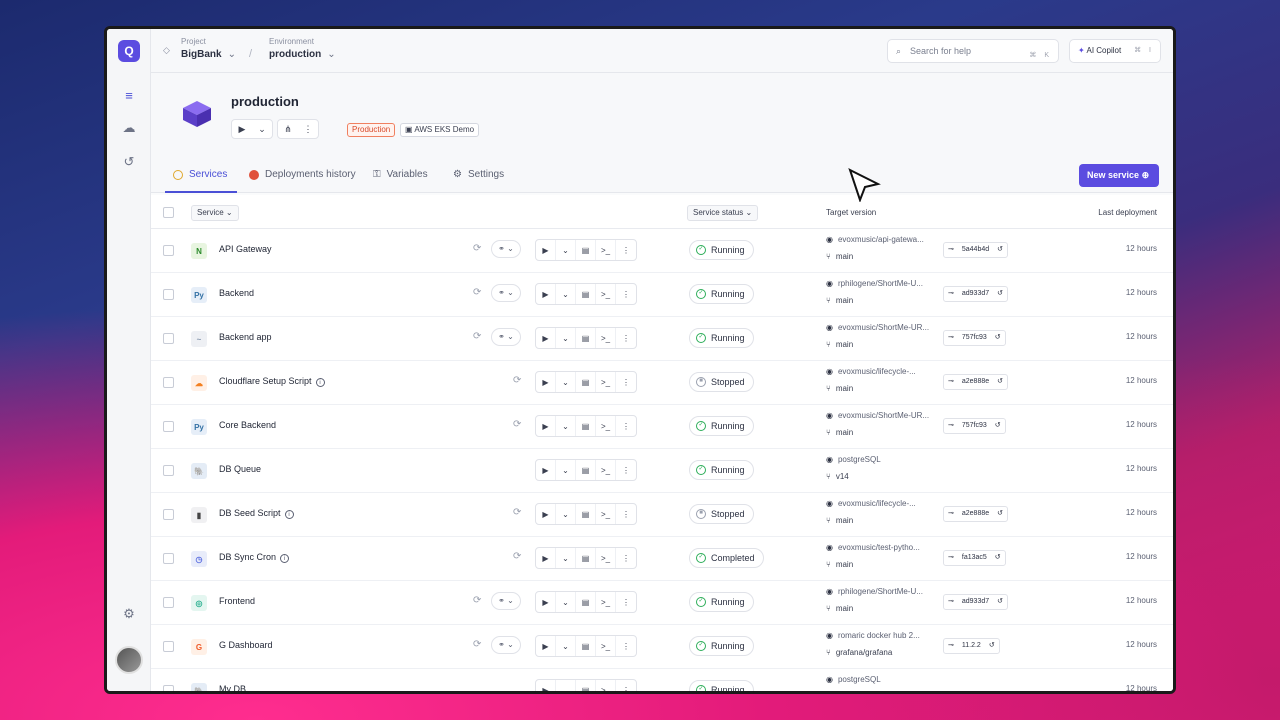  What do you see at coordinates (246, 645) in the screenshot?
I see `service-name: G Dashboard` at bounding box center [246, 645].